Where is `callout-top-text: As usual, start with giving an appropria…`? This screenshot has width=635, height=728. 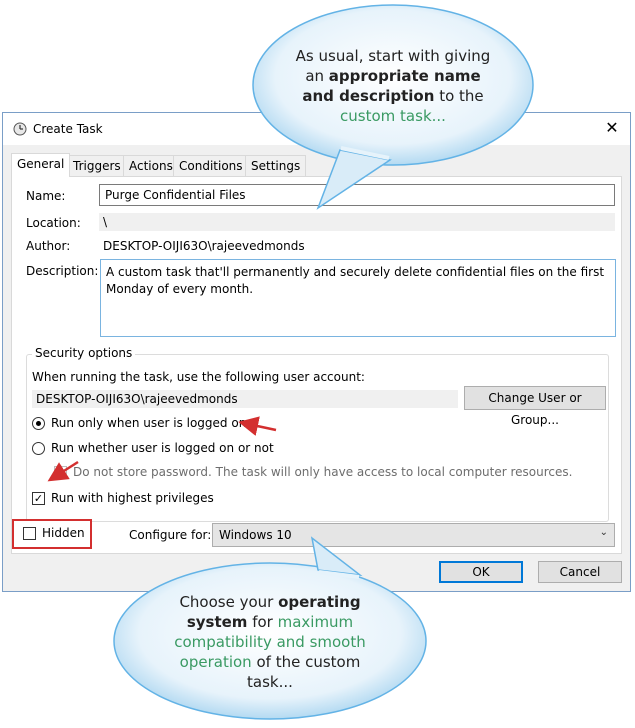 callout-top-text: As usual, start with giving an appropria… is located at coordinates (393, 86).